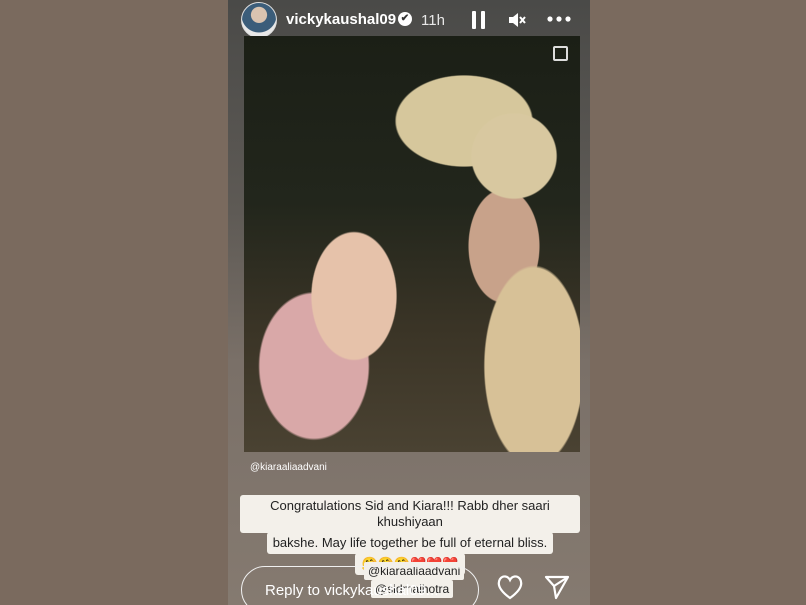 This screenshot has height=605, width=806. What do you see at coordinates (517, 20) in the screenshot?
I see `mute-icon` at bounding box center [517, 20].